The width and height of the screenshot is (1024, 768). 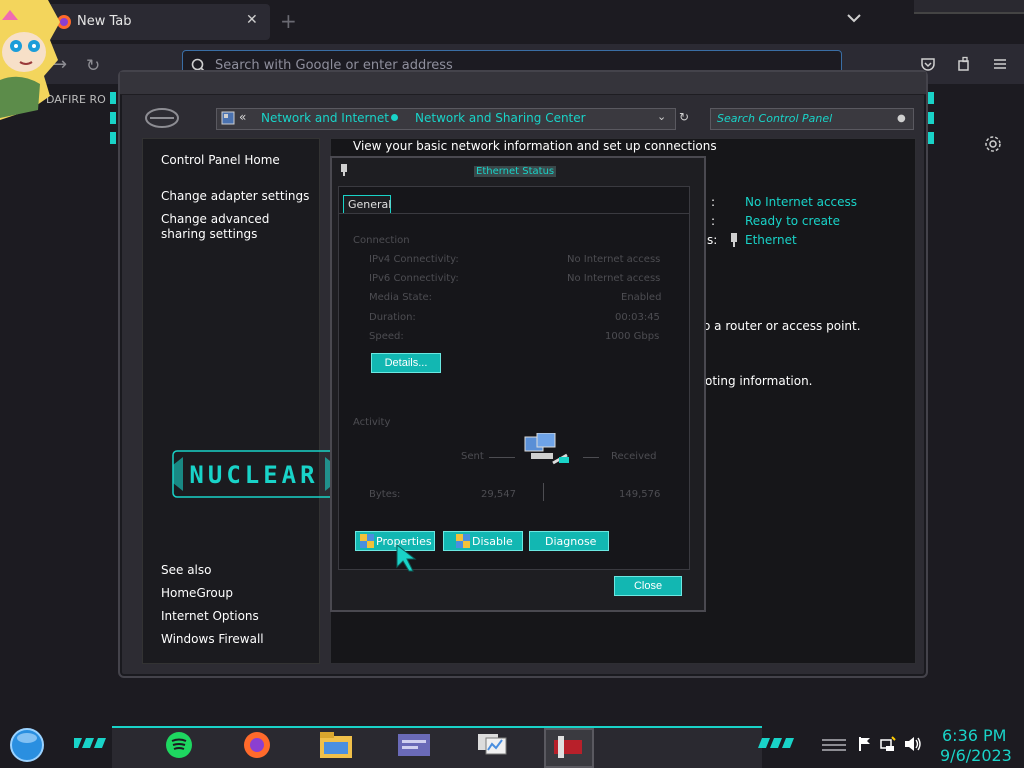 What do you see at coordinates (974, 735) in the screenshot?
I see `clock-time: 6:36 PM` at bounding box center [974, 735].